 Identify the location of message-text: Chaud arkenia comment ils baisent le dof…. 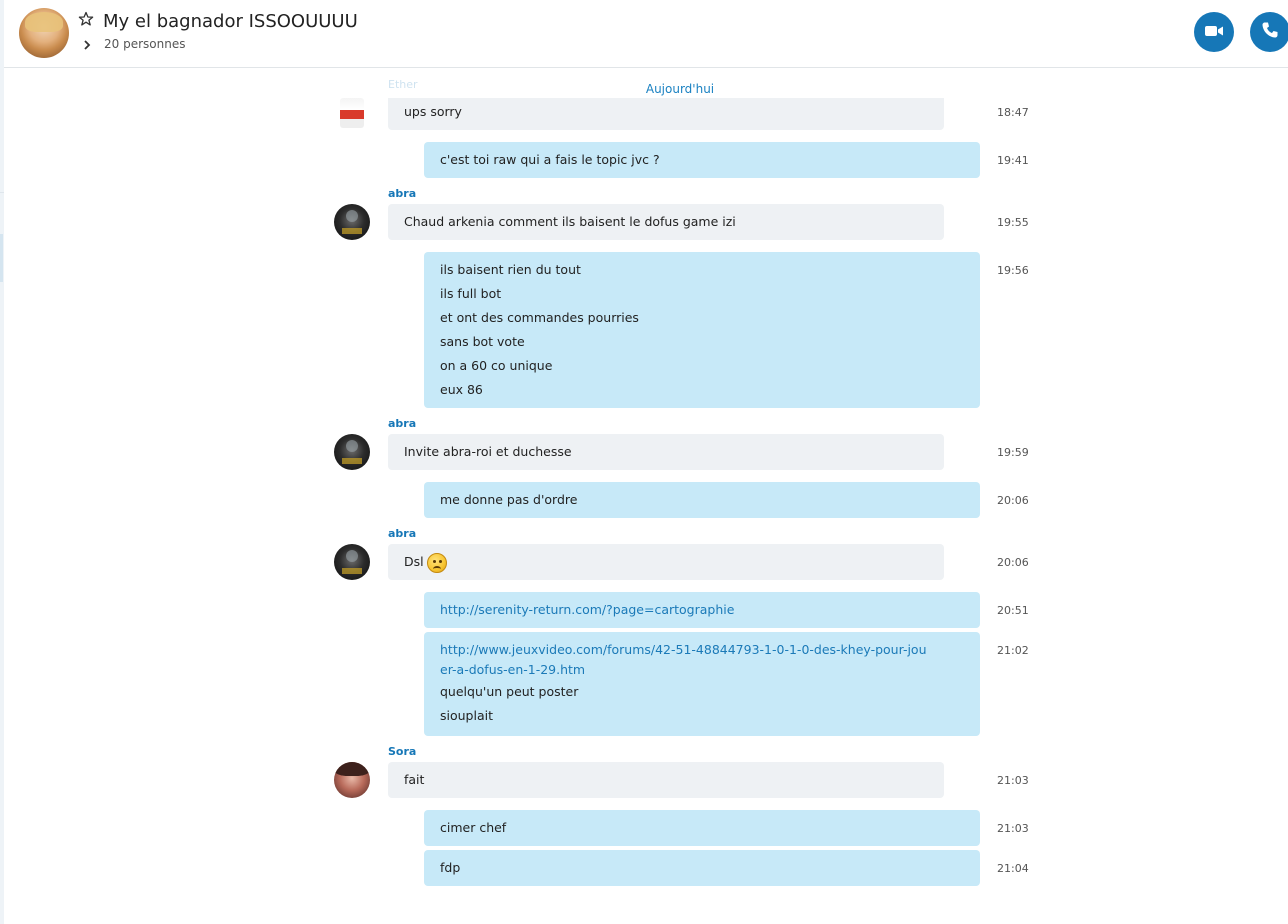
(570, 221).